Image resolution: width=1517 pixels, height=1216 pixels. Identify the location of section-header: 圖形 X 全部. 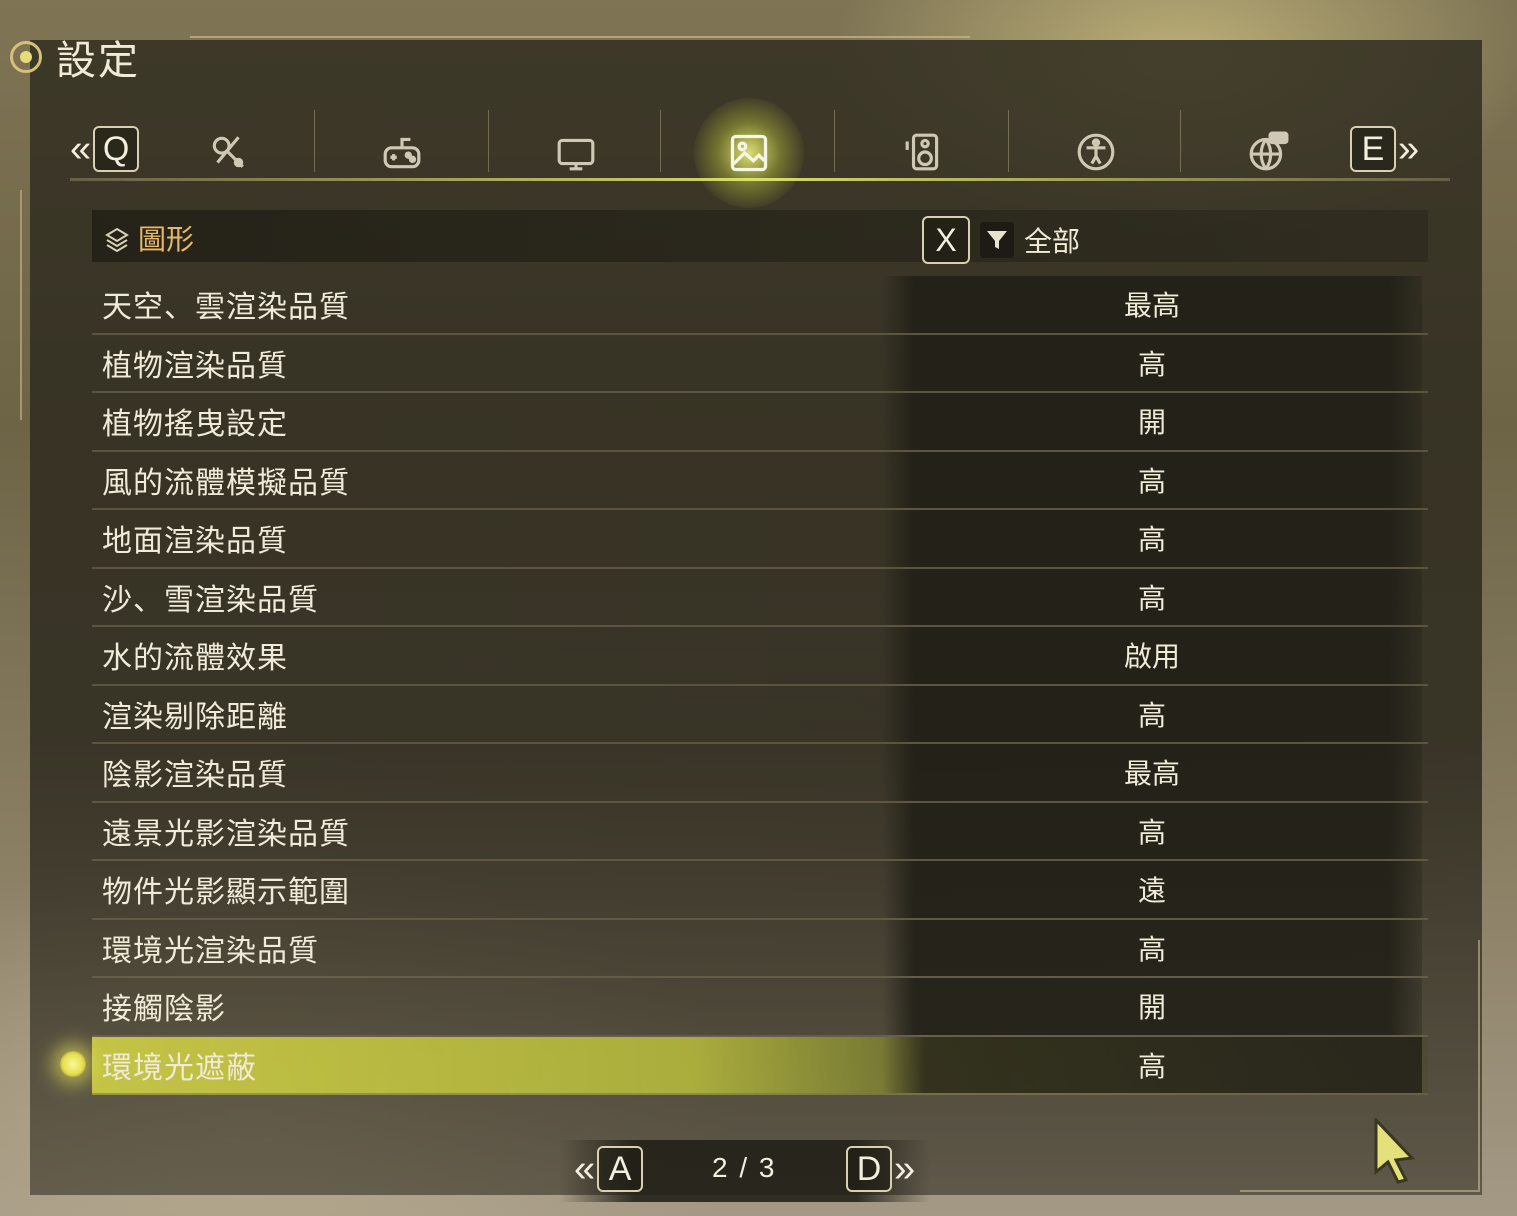
(760, 237).